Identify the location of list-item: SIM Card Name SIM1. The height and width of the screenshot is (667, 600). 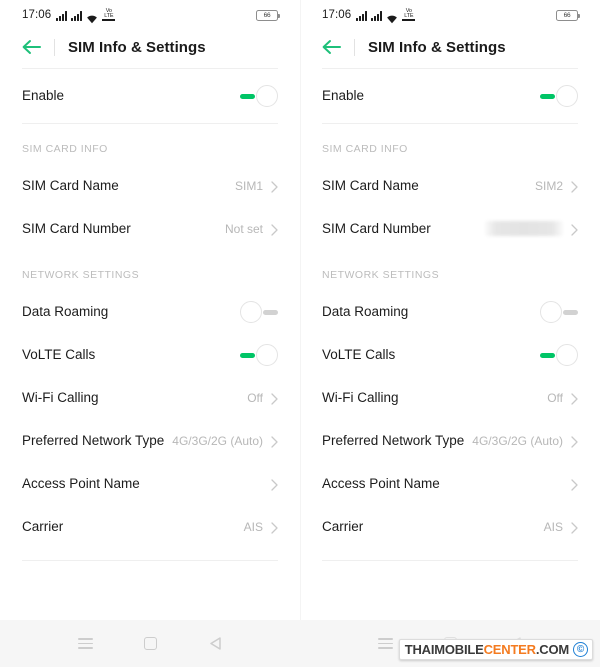
(150, 185).